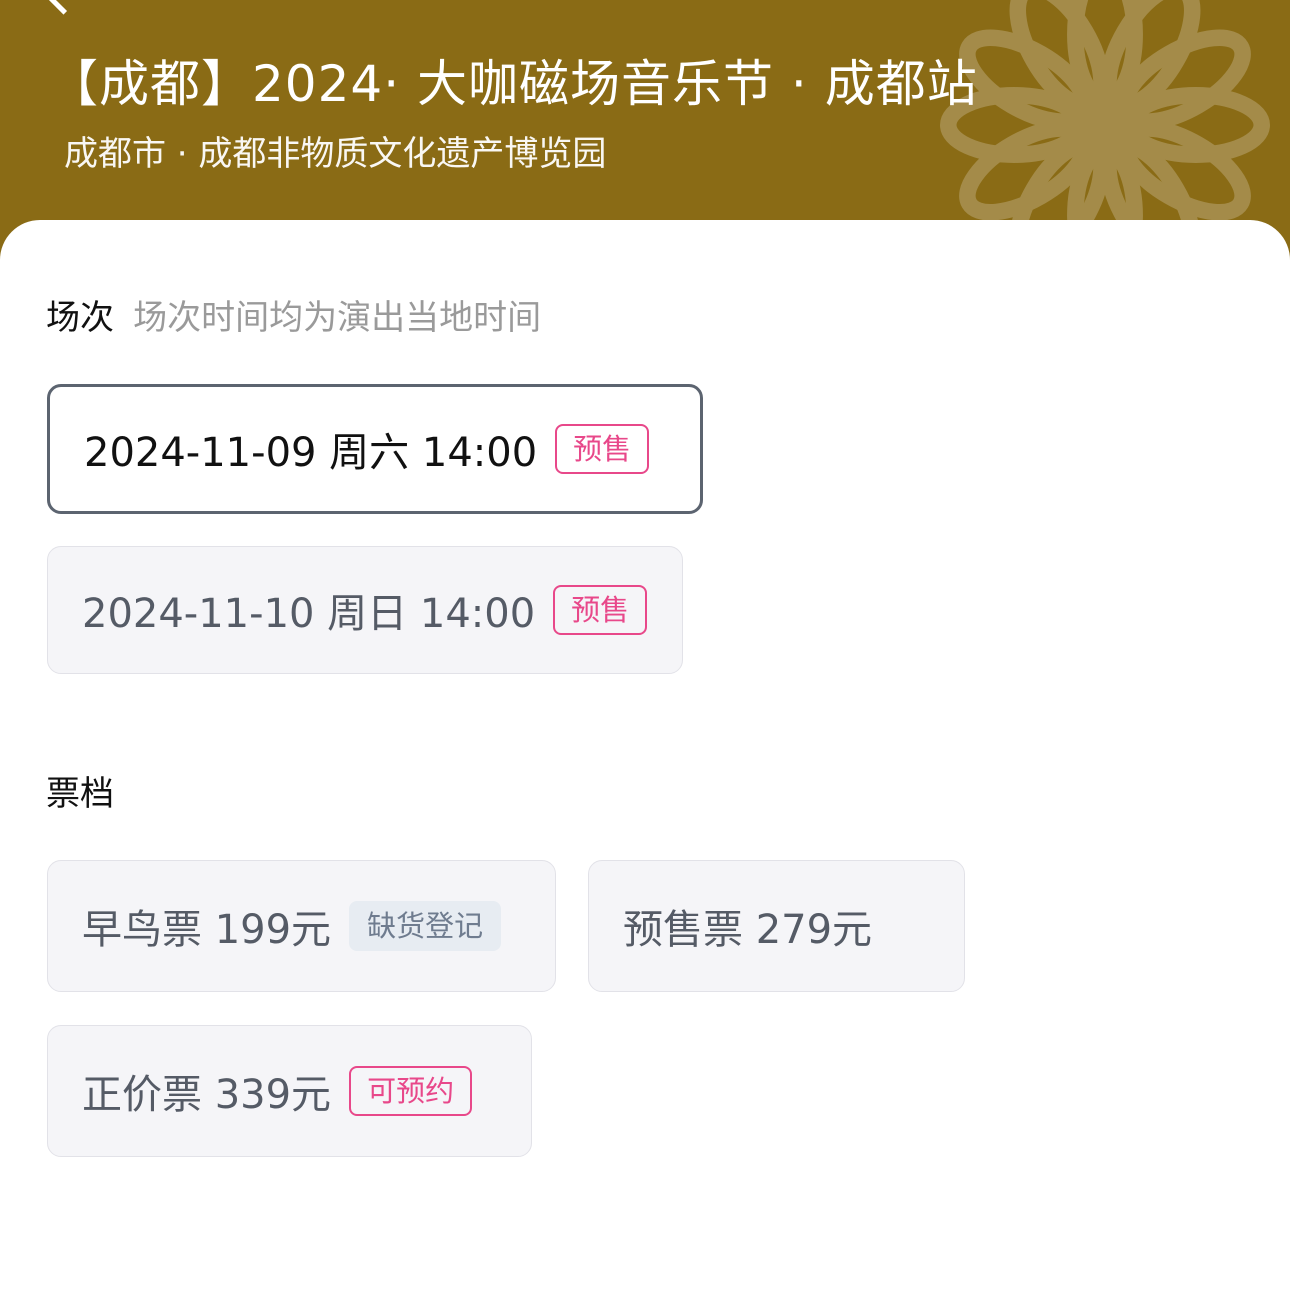 Image resolution: width=1290 pixels, height=1290 pixels. Describe the element at coordinates (513, 84) in the screenshot. I see `event-title: 【成都】2024· 大咖磁场音乐节 · 成都站` at that location.